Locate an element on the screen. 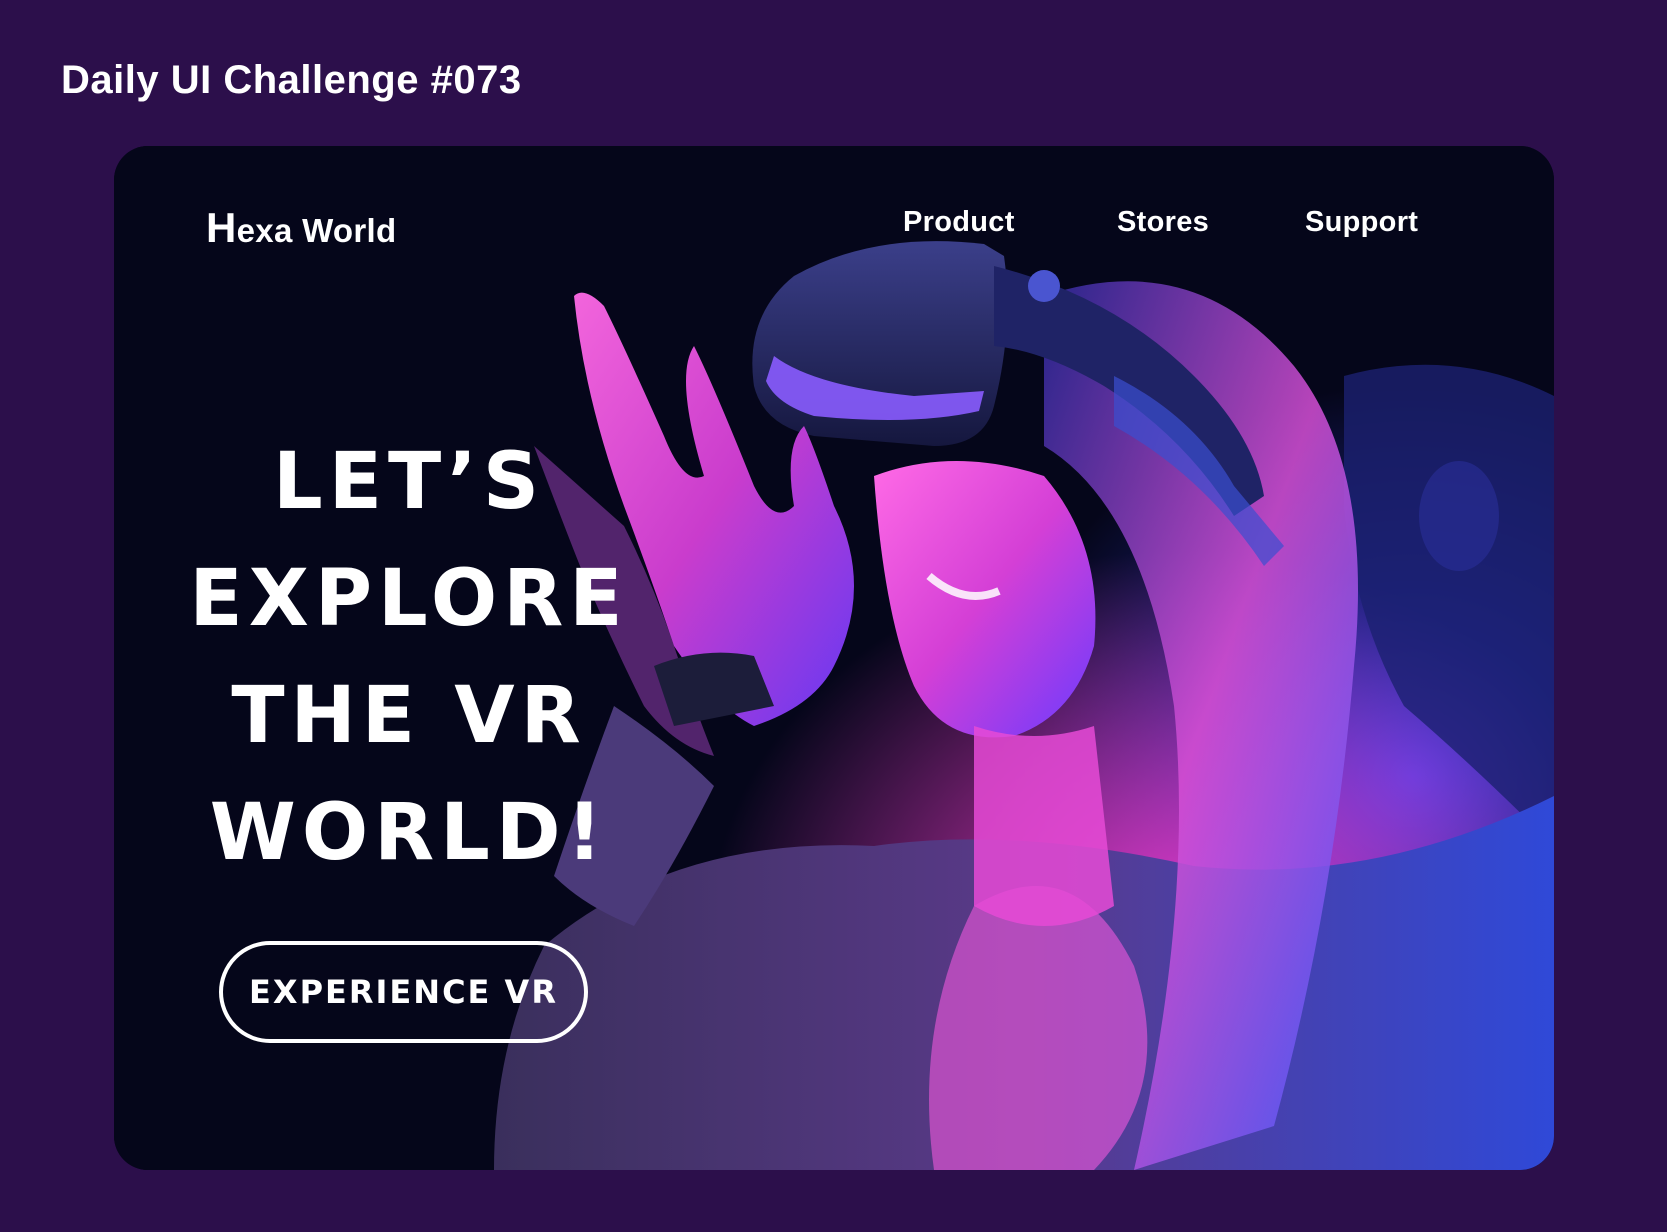 The height and width of the screenshot is (1232, 1667). hero-headline: LET’S EXPLORE THE VR WORLD! is located at coordinates (409, 658).